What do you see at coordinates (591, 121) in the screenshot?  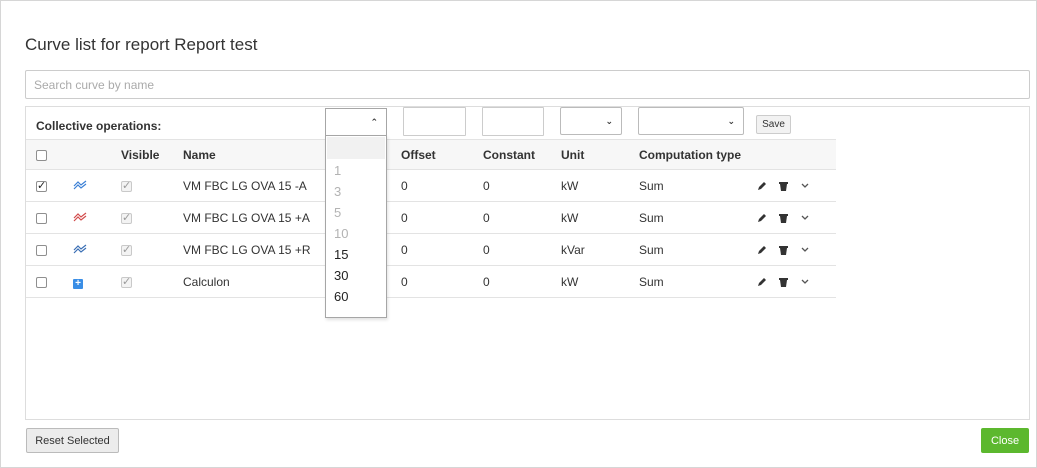 I see `collective-unit-select: ⌄` at bounding box center [591, 121].